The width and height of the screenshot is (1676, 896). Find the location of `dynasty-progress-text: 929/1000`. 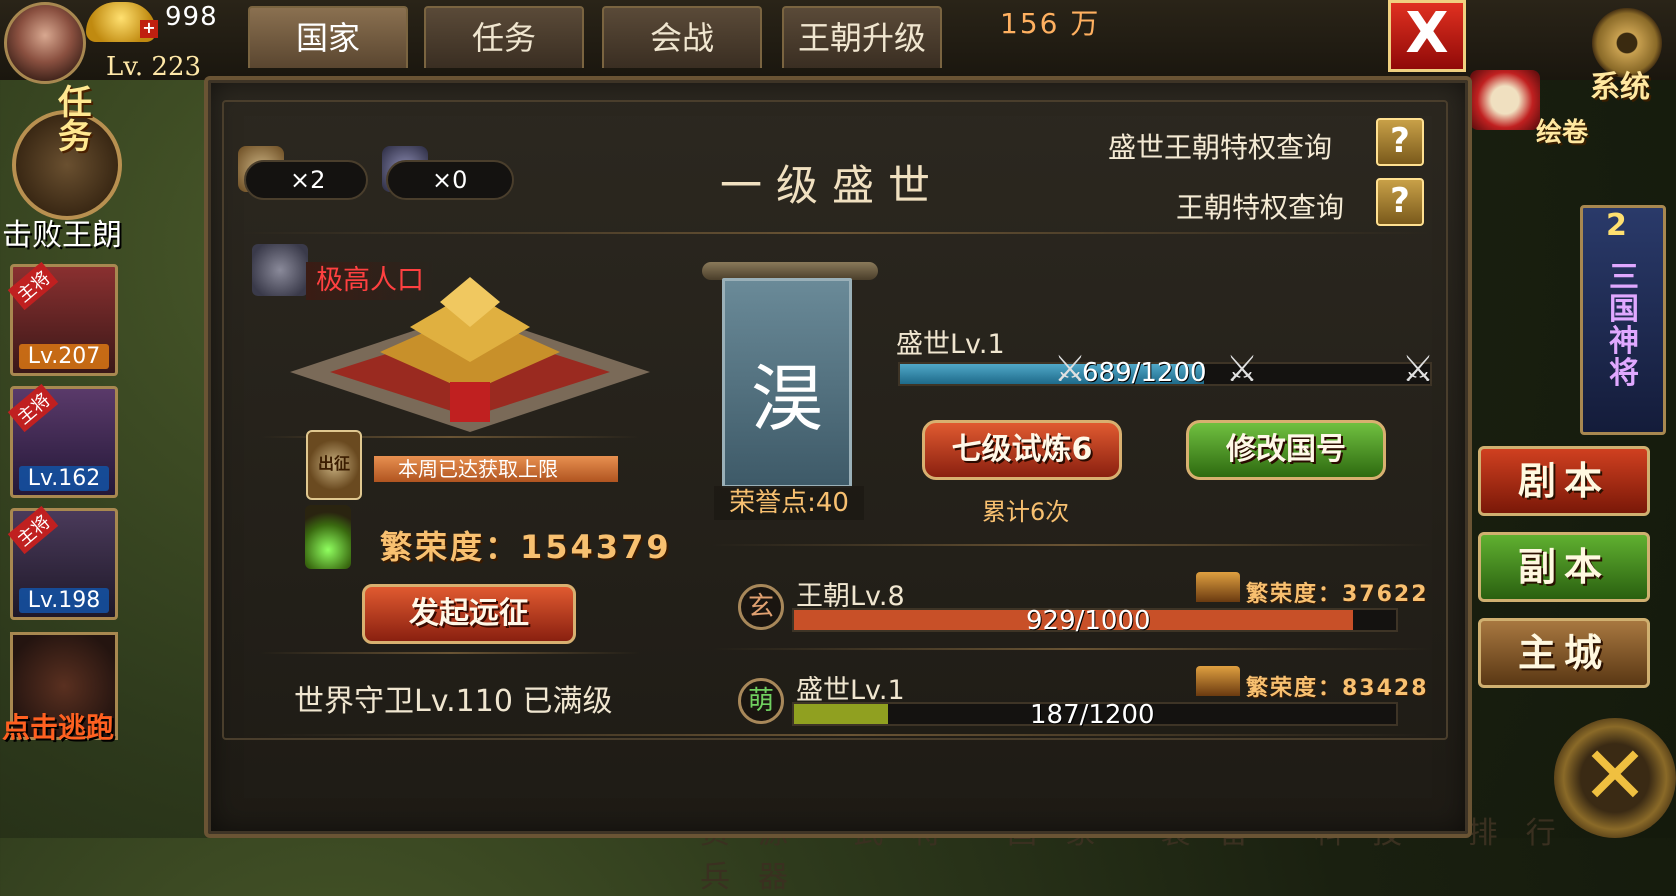

dynasty-progress-text: 929/1000 is located at coordinates (1088, 621).